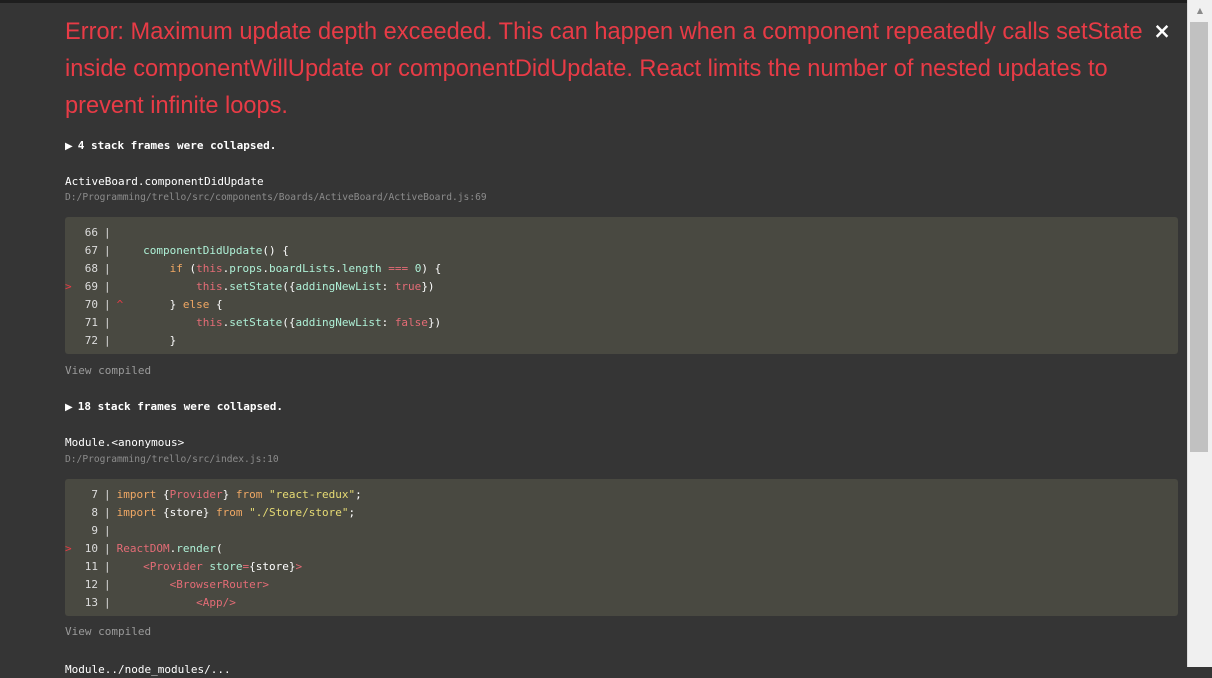 This screenshot has width=1212, height=678. I want to click on close-icon: ×, so click(1162, 31).